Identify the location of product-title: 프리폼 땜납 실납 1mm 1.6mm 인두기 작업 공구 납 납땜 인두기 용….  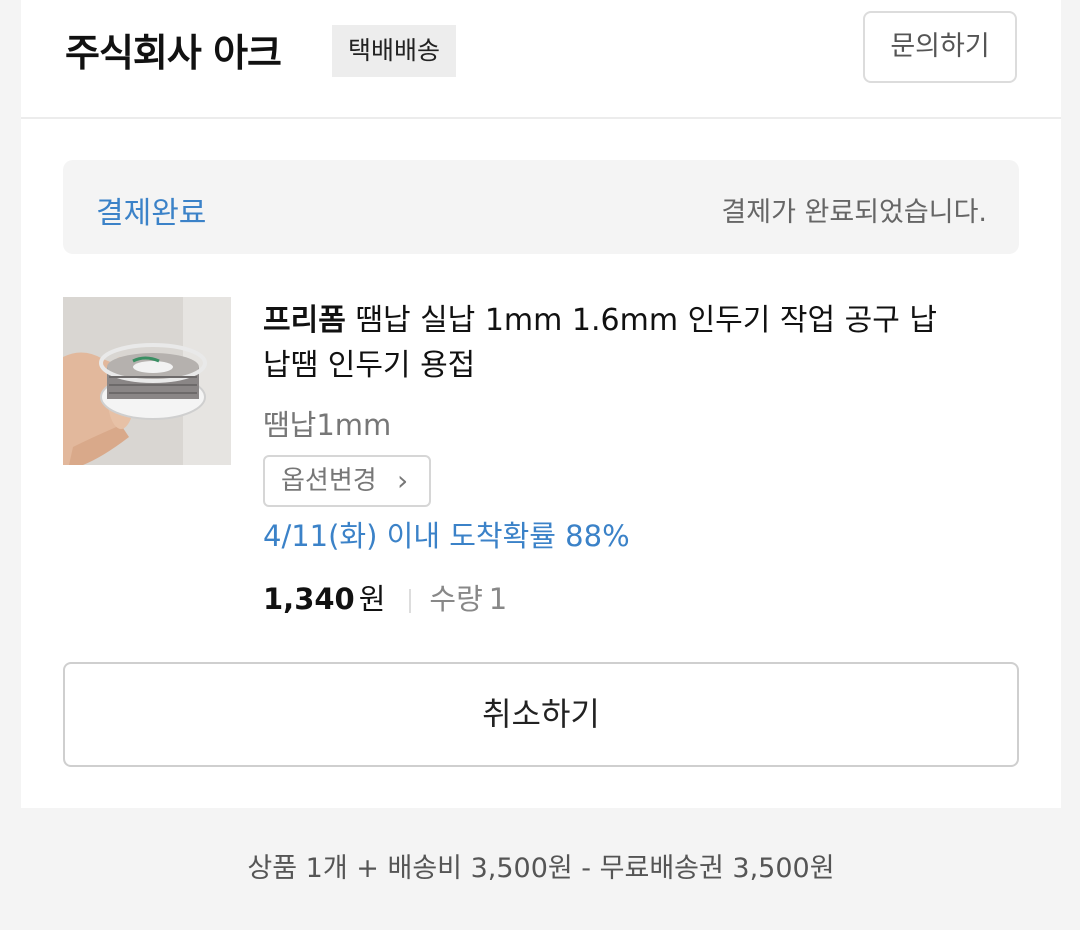
(608, 343).